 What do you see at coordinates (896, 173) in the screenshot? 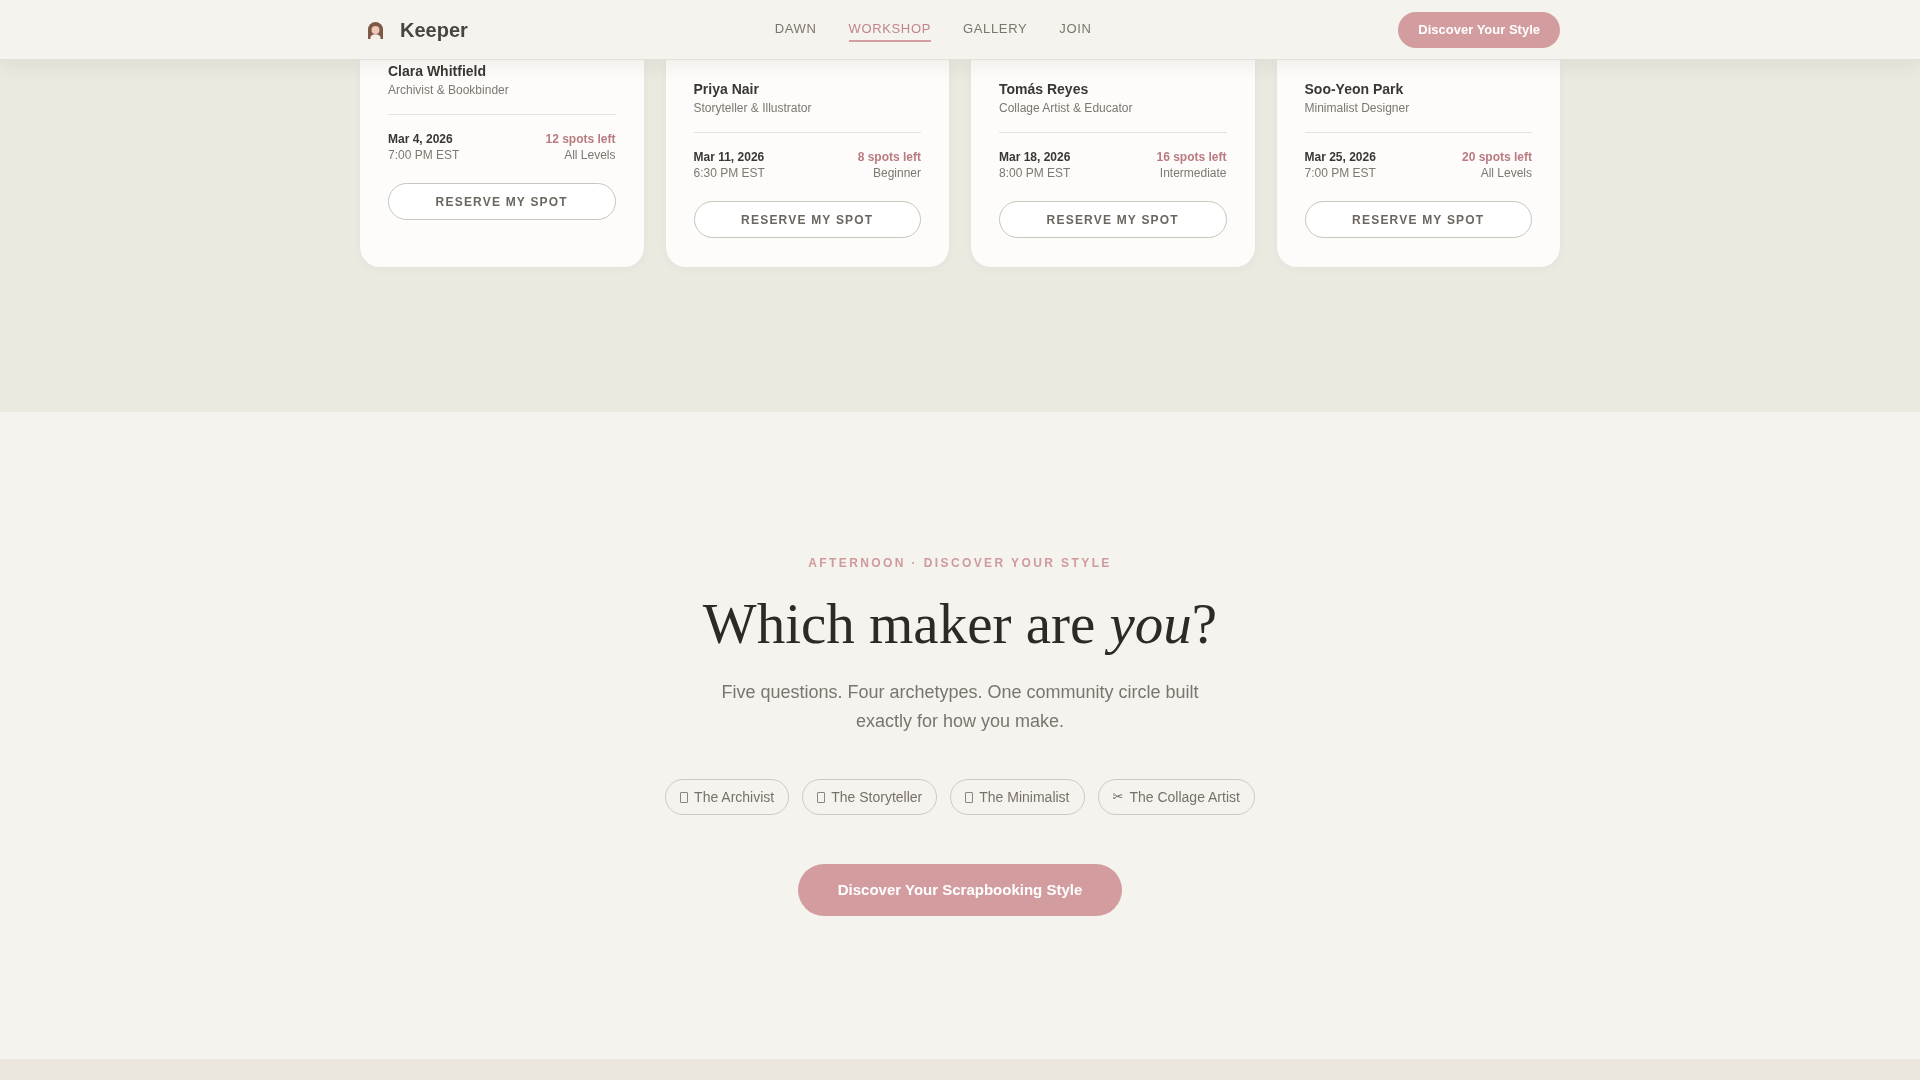
I see `skill-level: Beginner` at bounding box center [896, 173].